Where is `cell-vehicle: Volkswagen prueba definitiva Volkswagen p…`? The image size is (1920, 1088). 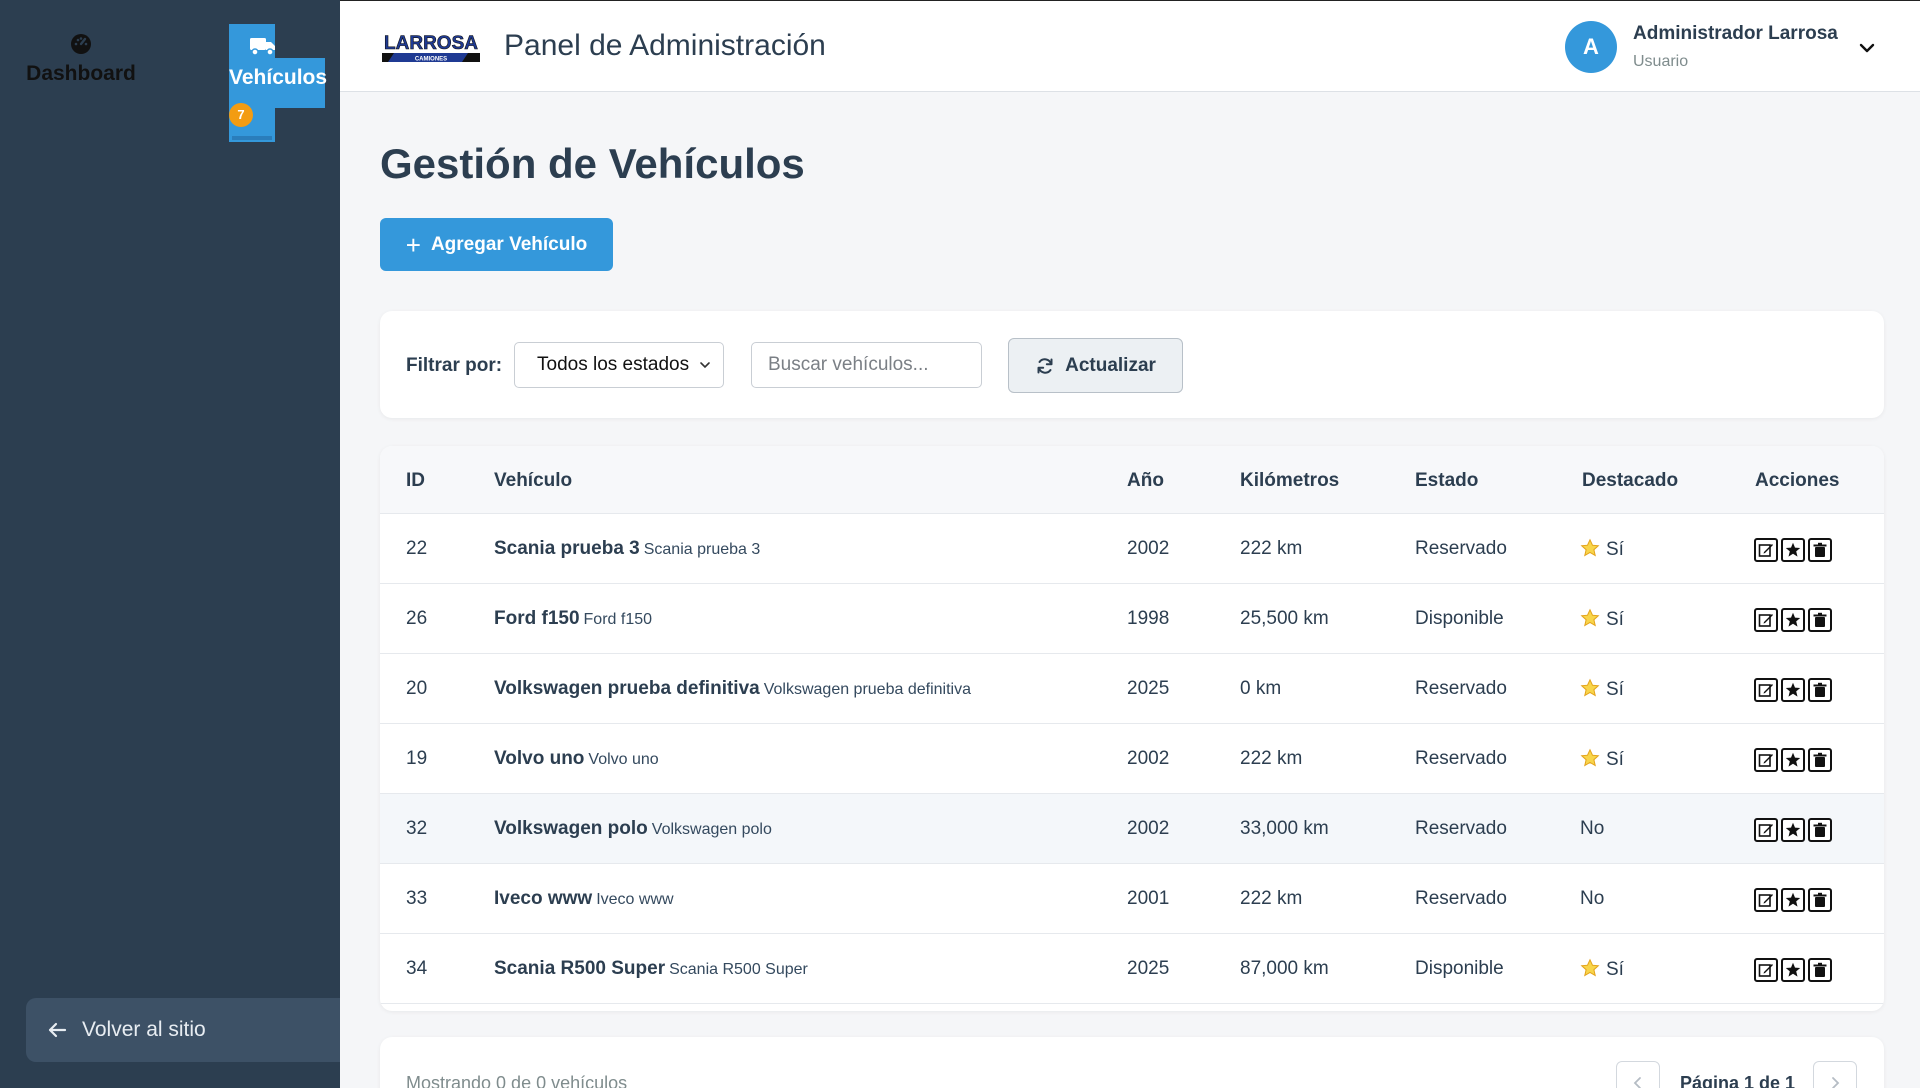
cell-vehicle: Volkswagen prueba definitiva Volkswagen p… is located at coordinates (732, 689).